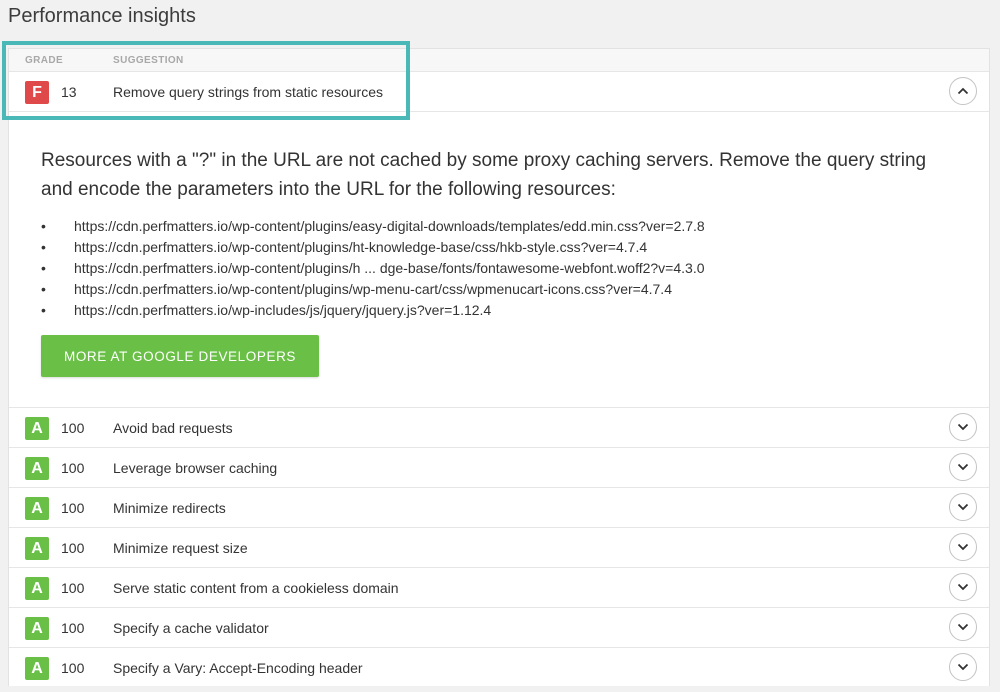 Image resolution: width=1000 pixels, height=692 pixels. What do you see at coordinates (180, 356) in the screenshot?
I see `google-developers-button: MORE AT GOOGLE DEVELOPERS` at bounding box center [180, 356].